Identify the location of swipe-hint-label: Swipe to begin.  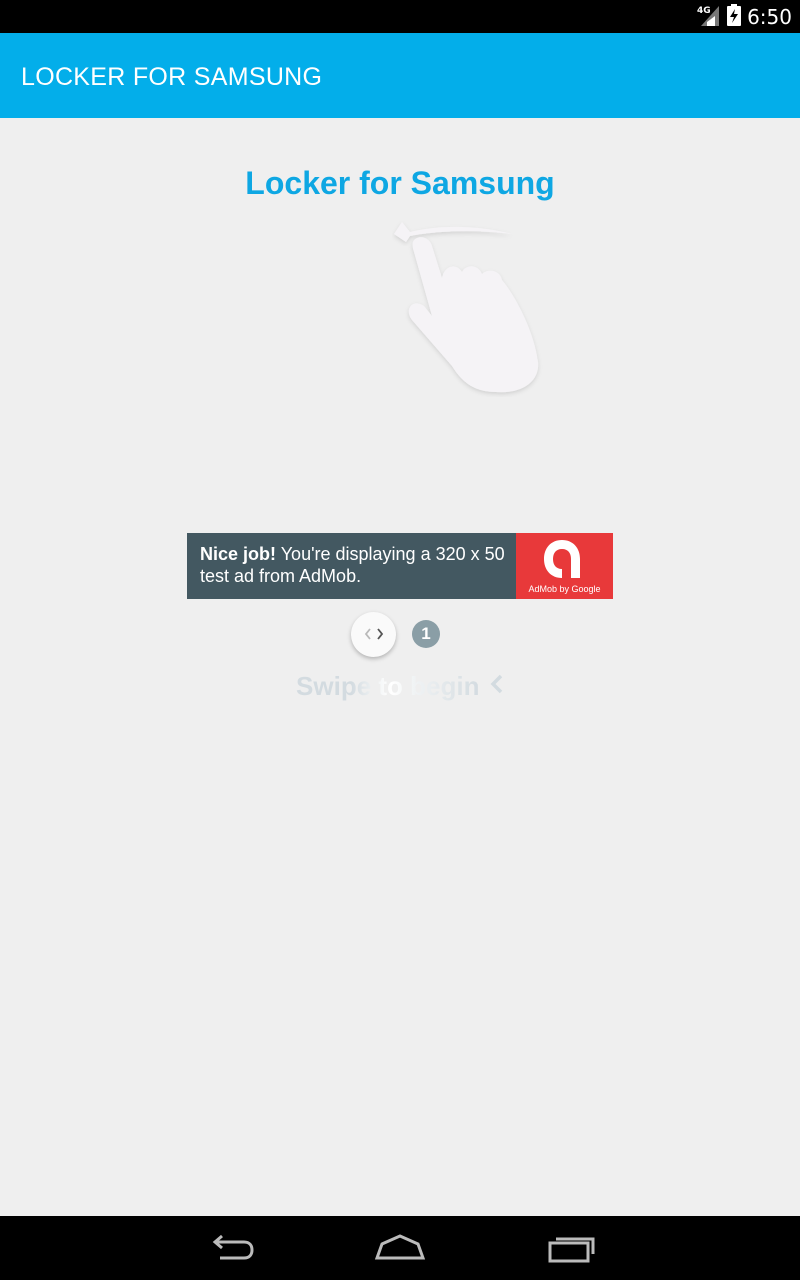
(388, 686).